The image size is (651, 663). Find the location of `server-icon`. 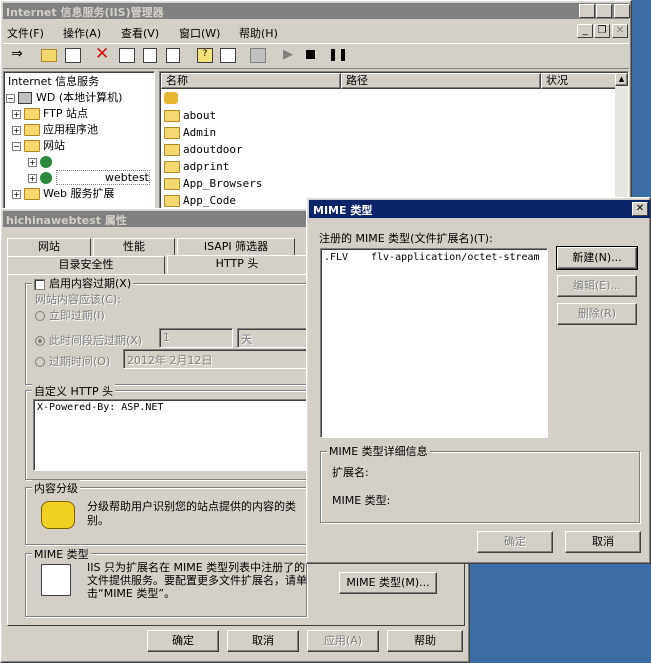

server-icon is located at coordinates (25, 98).